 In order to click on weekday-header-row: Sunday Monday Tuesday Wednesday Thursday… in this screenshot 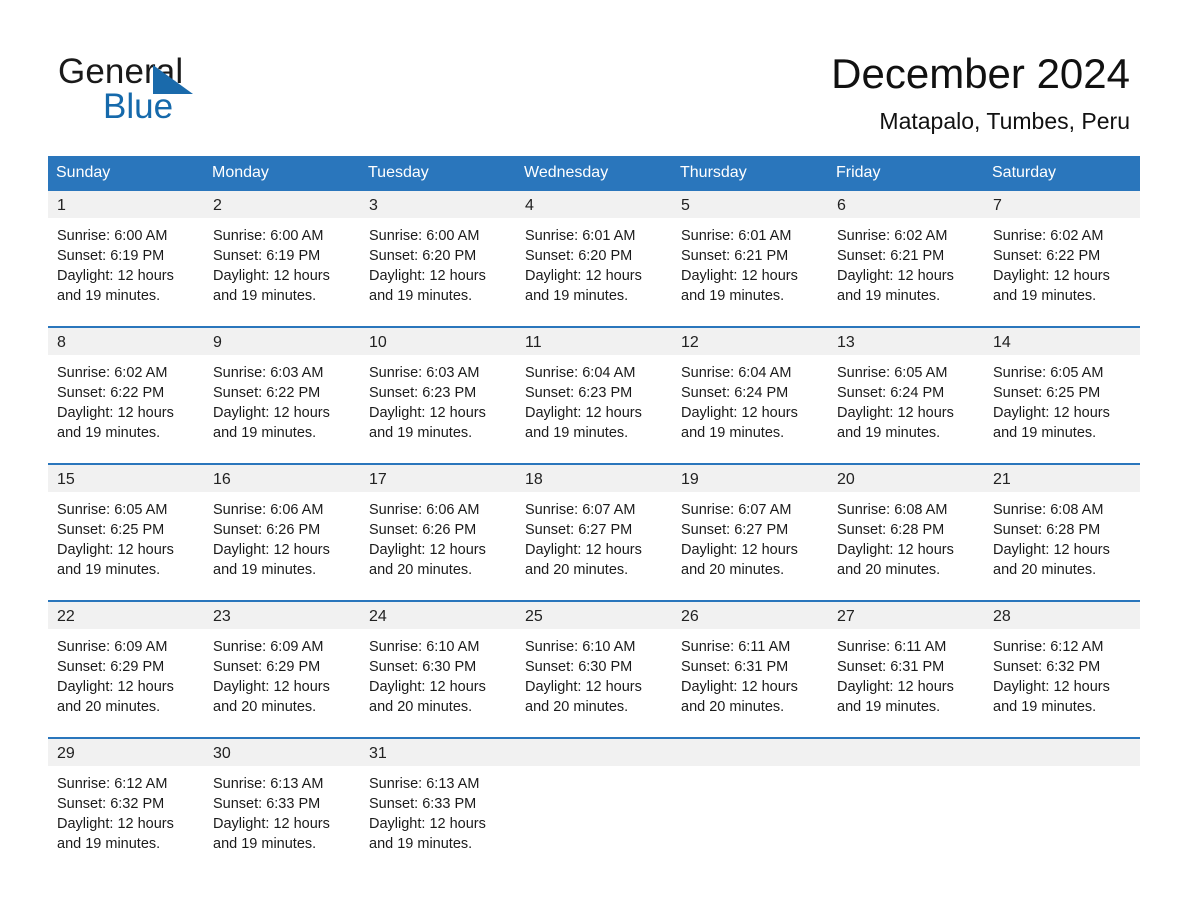, I will do `click(594, 172)`.